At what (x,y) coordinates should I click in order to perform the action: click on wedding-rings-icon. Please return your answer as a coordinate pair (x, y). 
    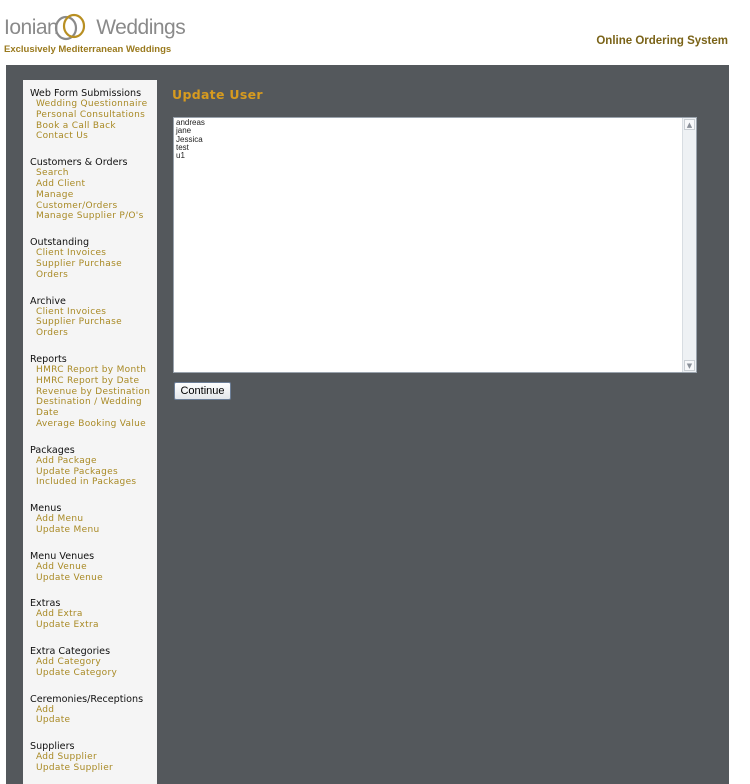
    Looking at the image, I should click on (70, 27).